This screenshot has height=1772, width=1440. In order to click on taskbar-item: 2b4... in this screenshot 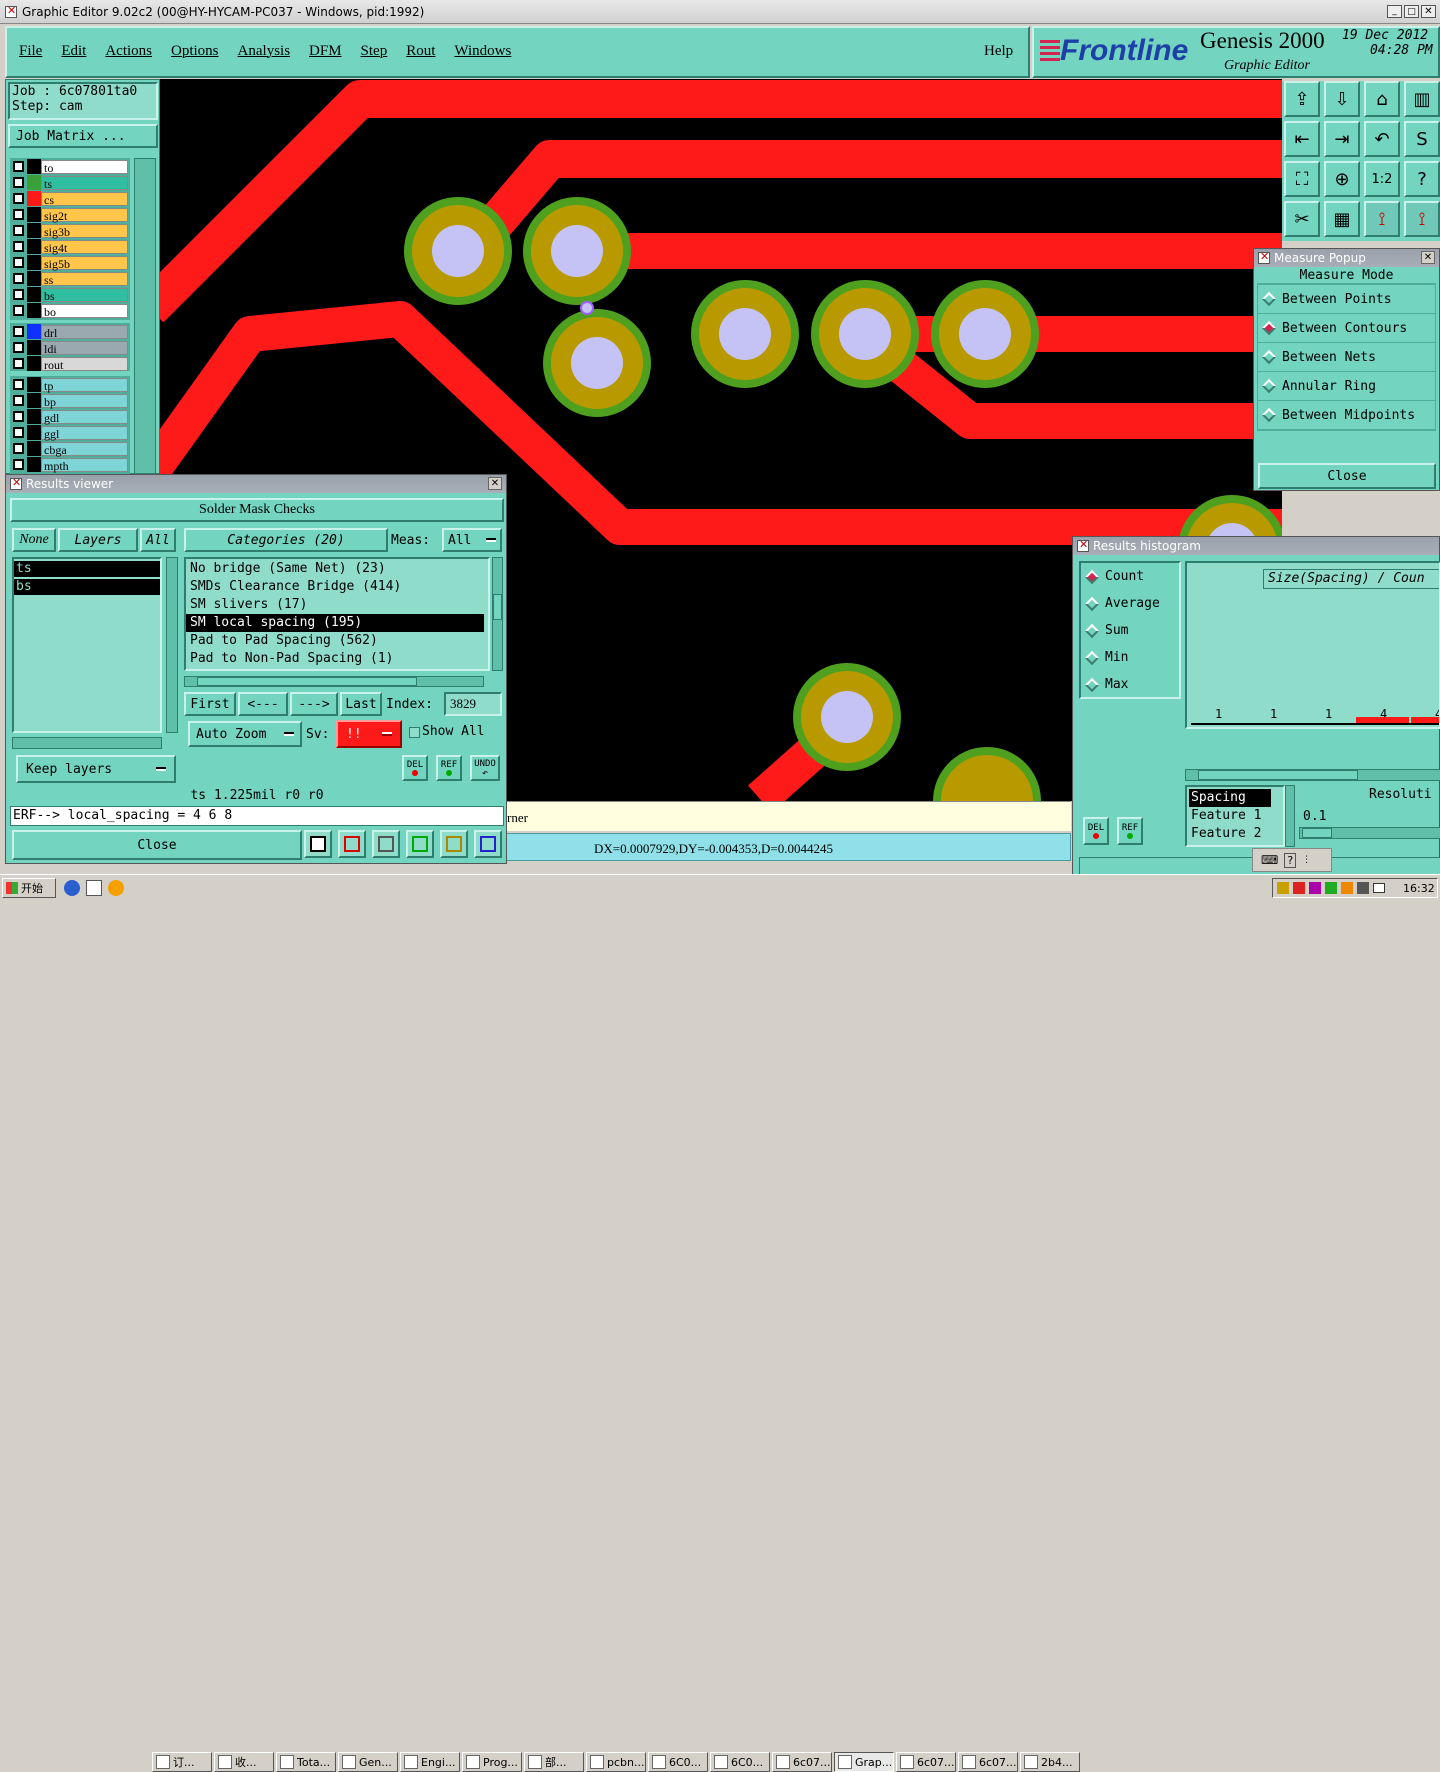, I will do `click(1050, 1762)`.